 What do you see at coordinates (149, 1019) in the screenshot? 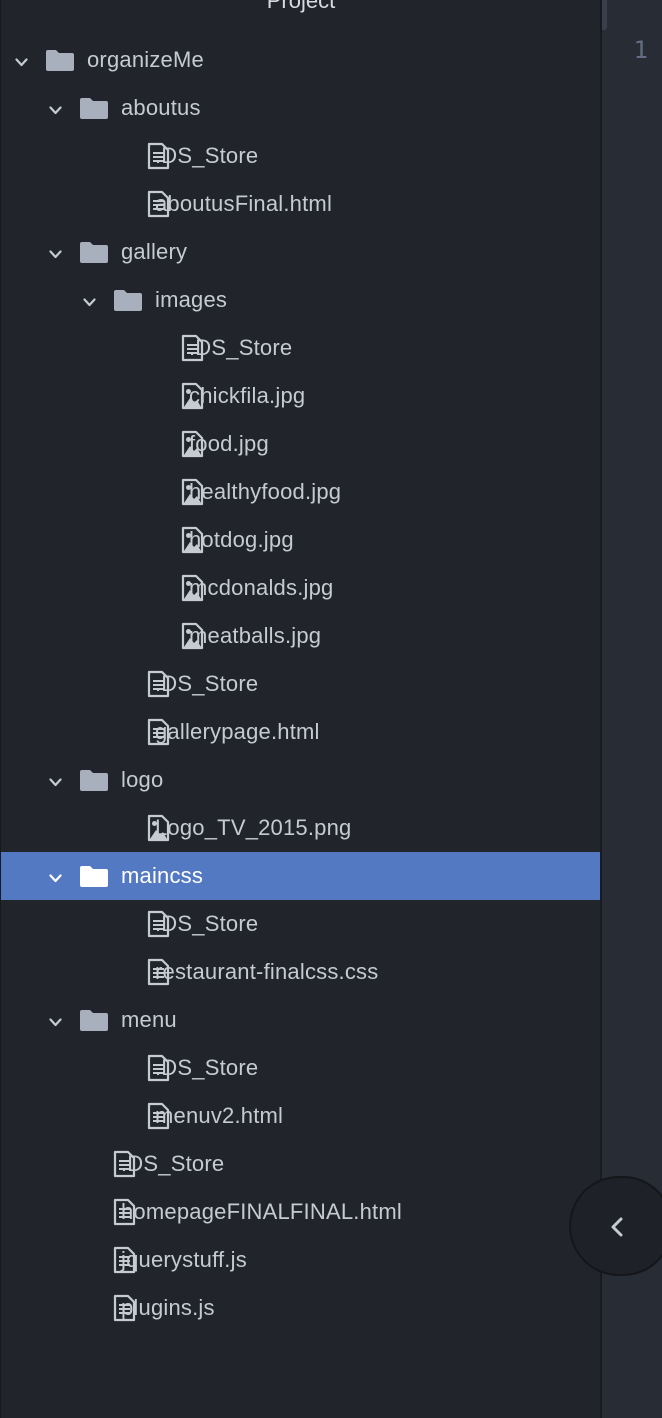
I see `tree-item-label: menu` at bounding box center [149, 1019].